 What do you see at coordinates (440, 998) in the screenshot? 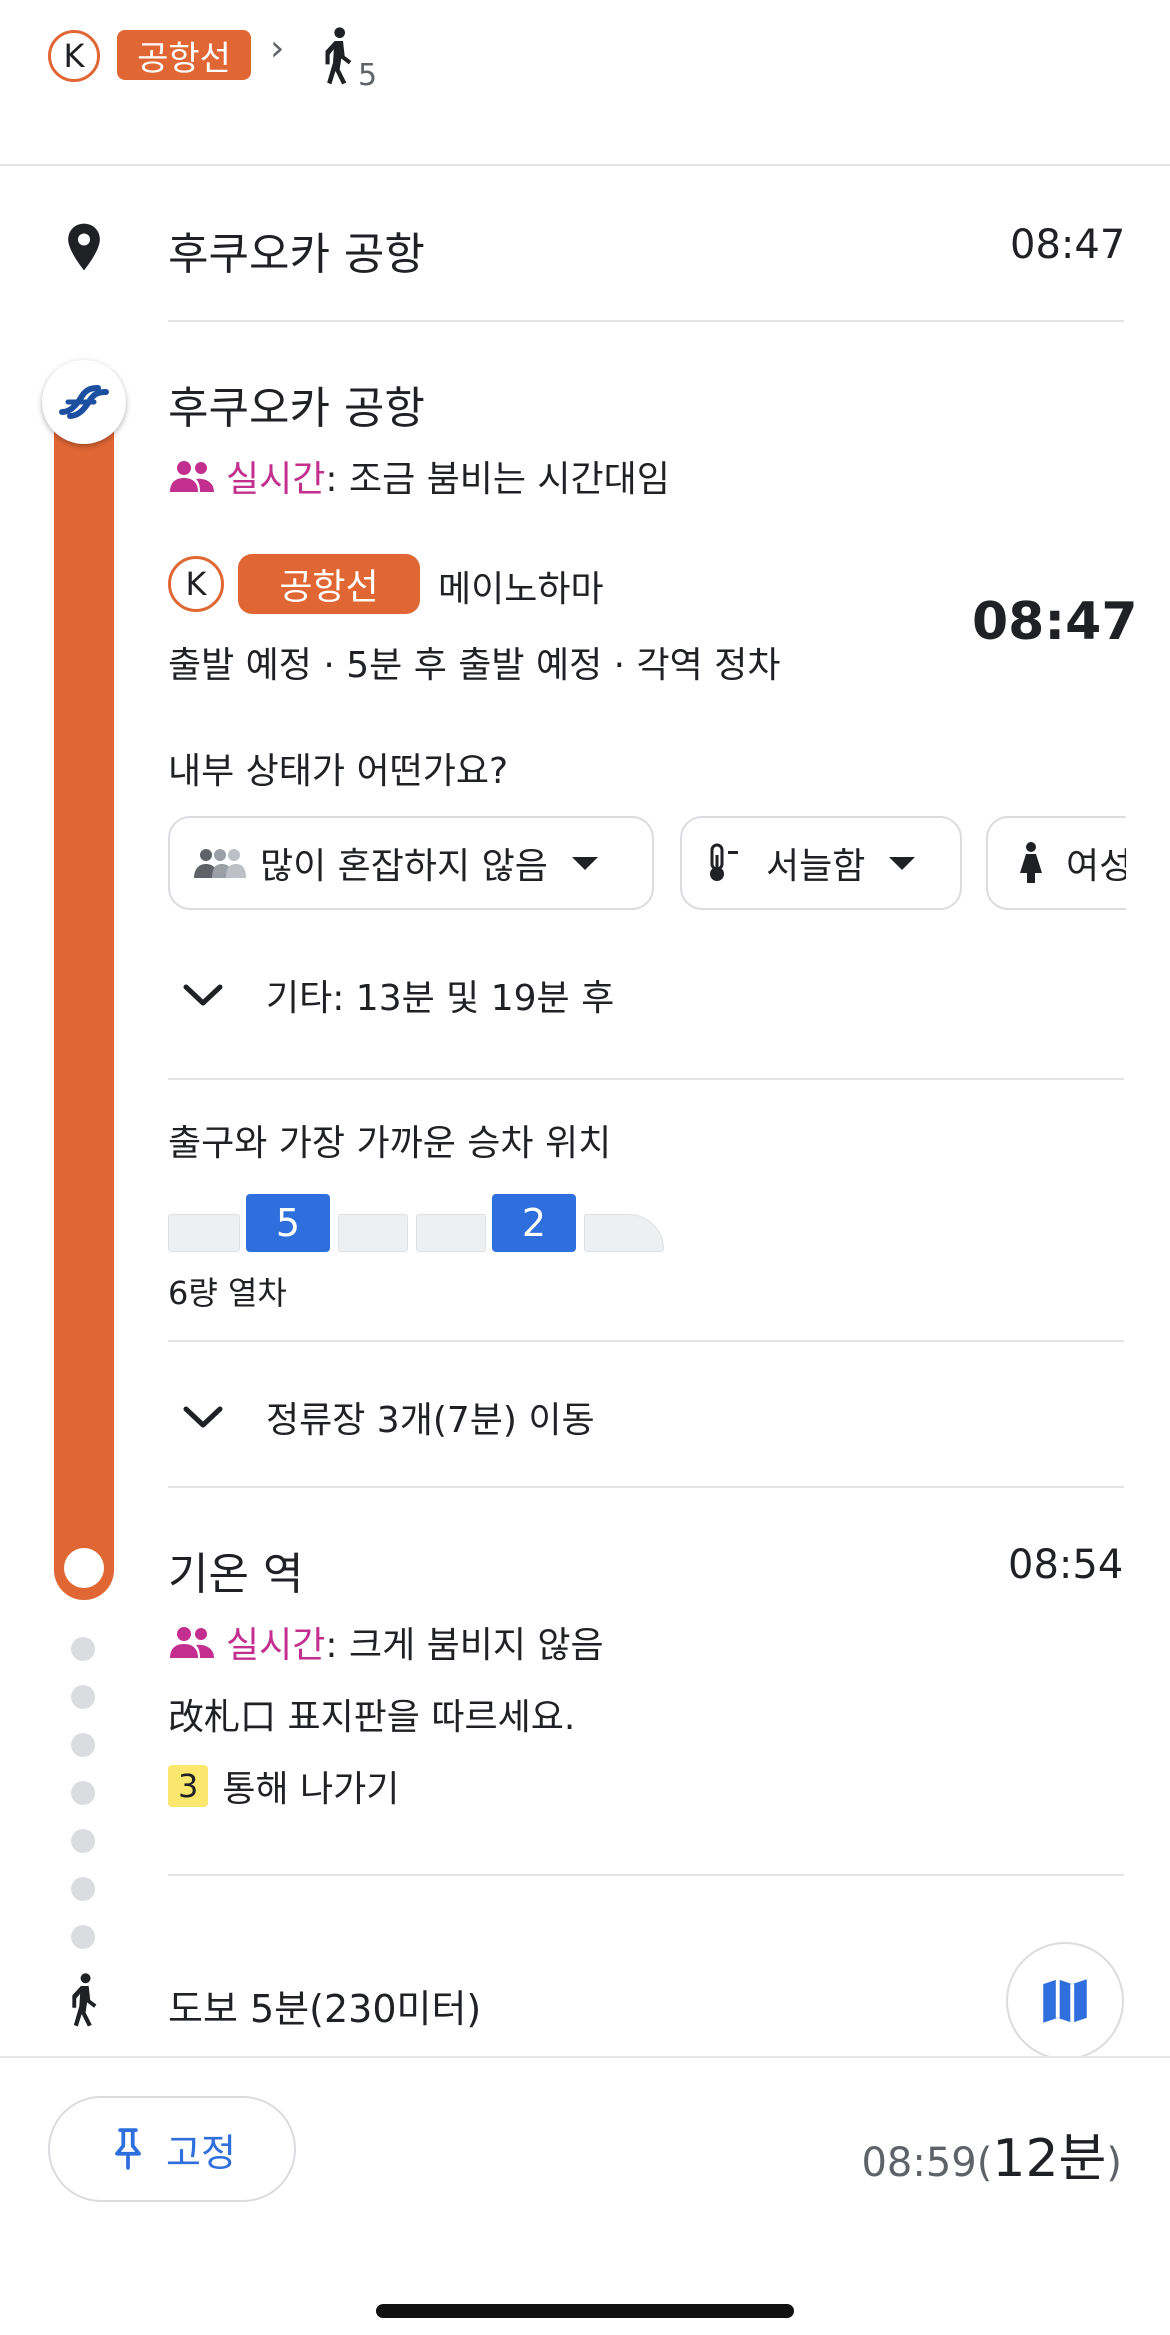
I see `other-departures-text: 기타: 13분 및 19분 후` at bounding box center [440, 998].